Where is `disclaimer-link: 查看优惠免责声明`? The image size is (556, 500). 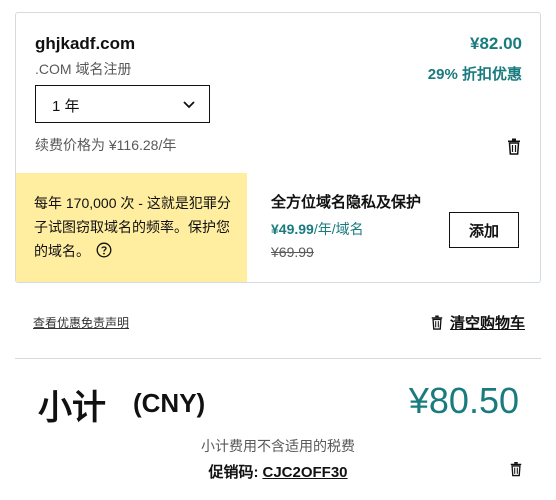
disclaimer-link: 查看优惠免责声明 is located at coordinates (81, 322).